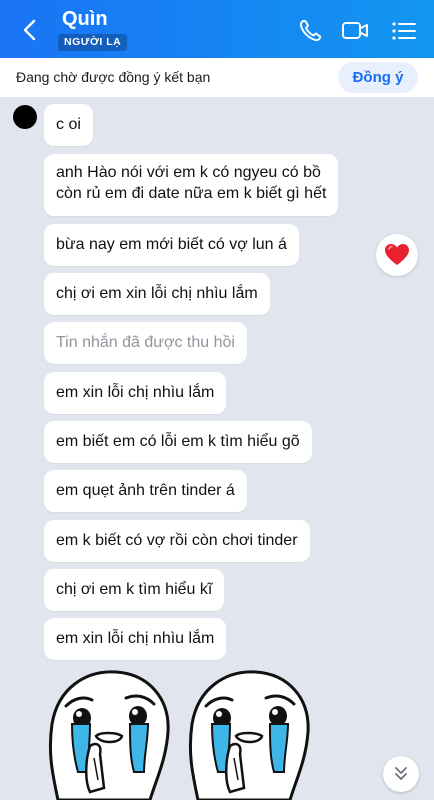 The height and width of the screenshot is (800, 434). I want to click on phone-icon, so click(311, 31).